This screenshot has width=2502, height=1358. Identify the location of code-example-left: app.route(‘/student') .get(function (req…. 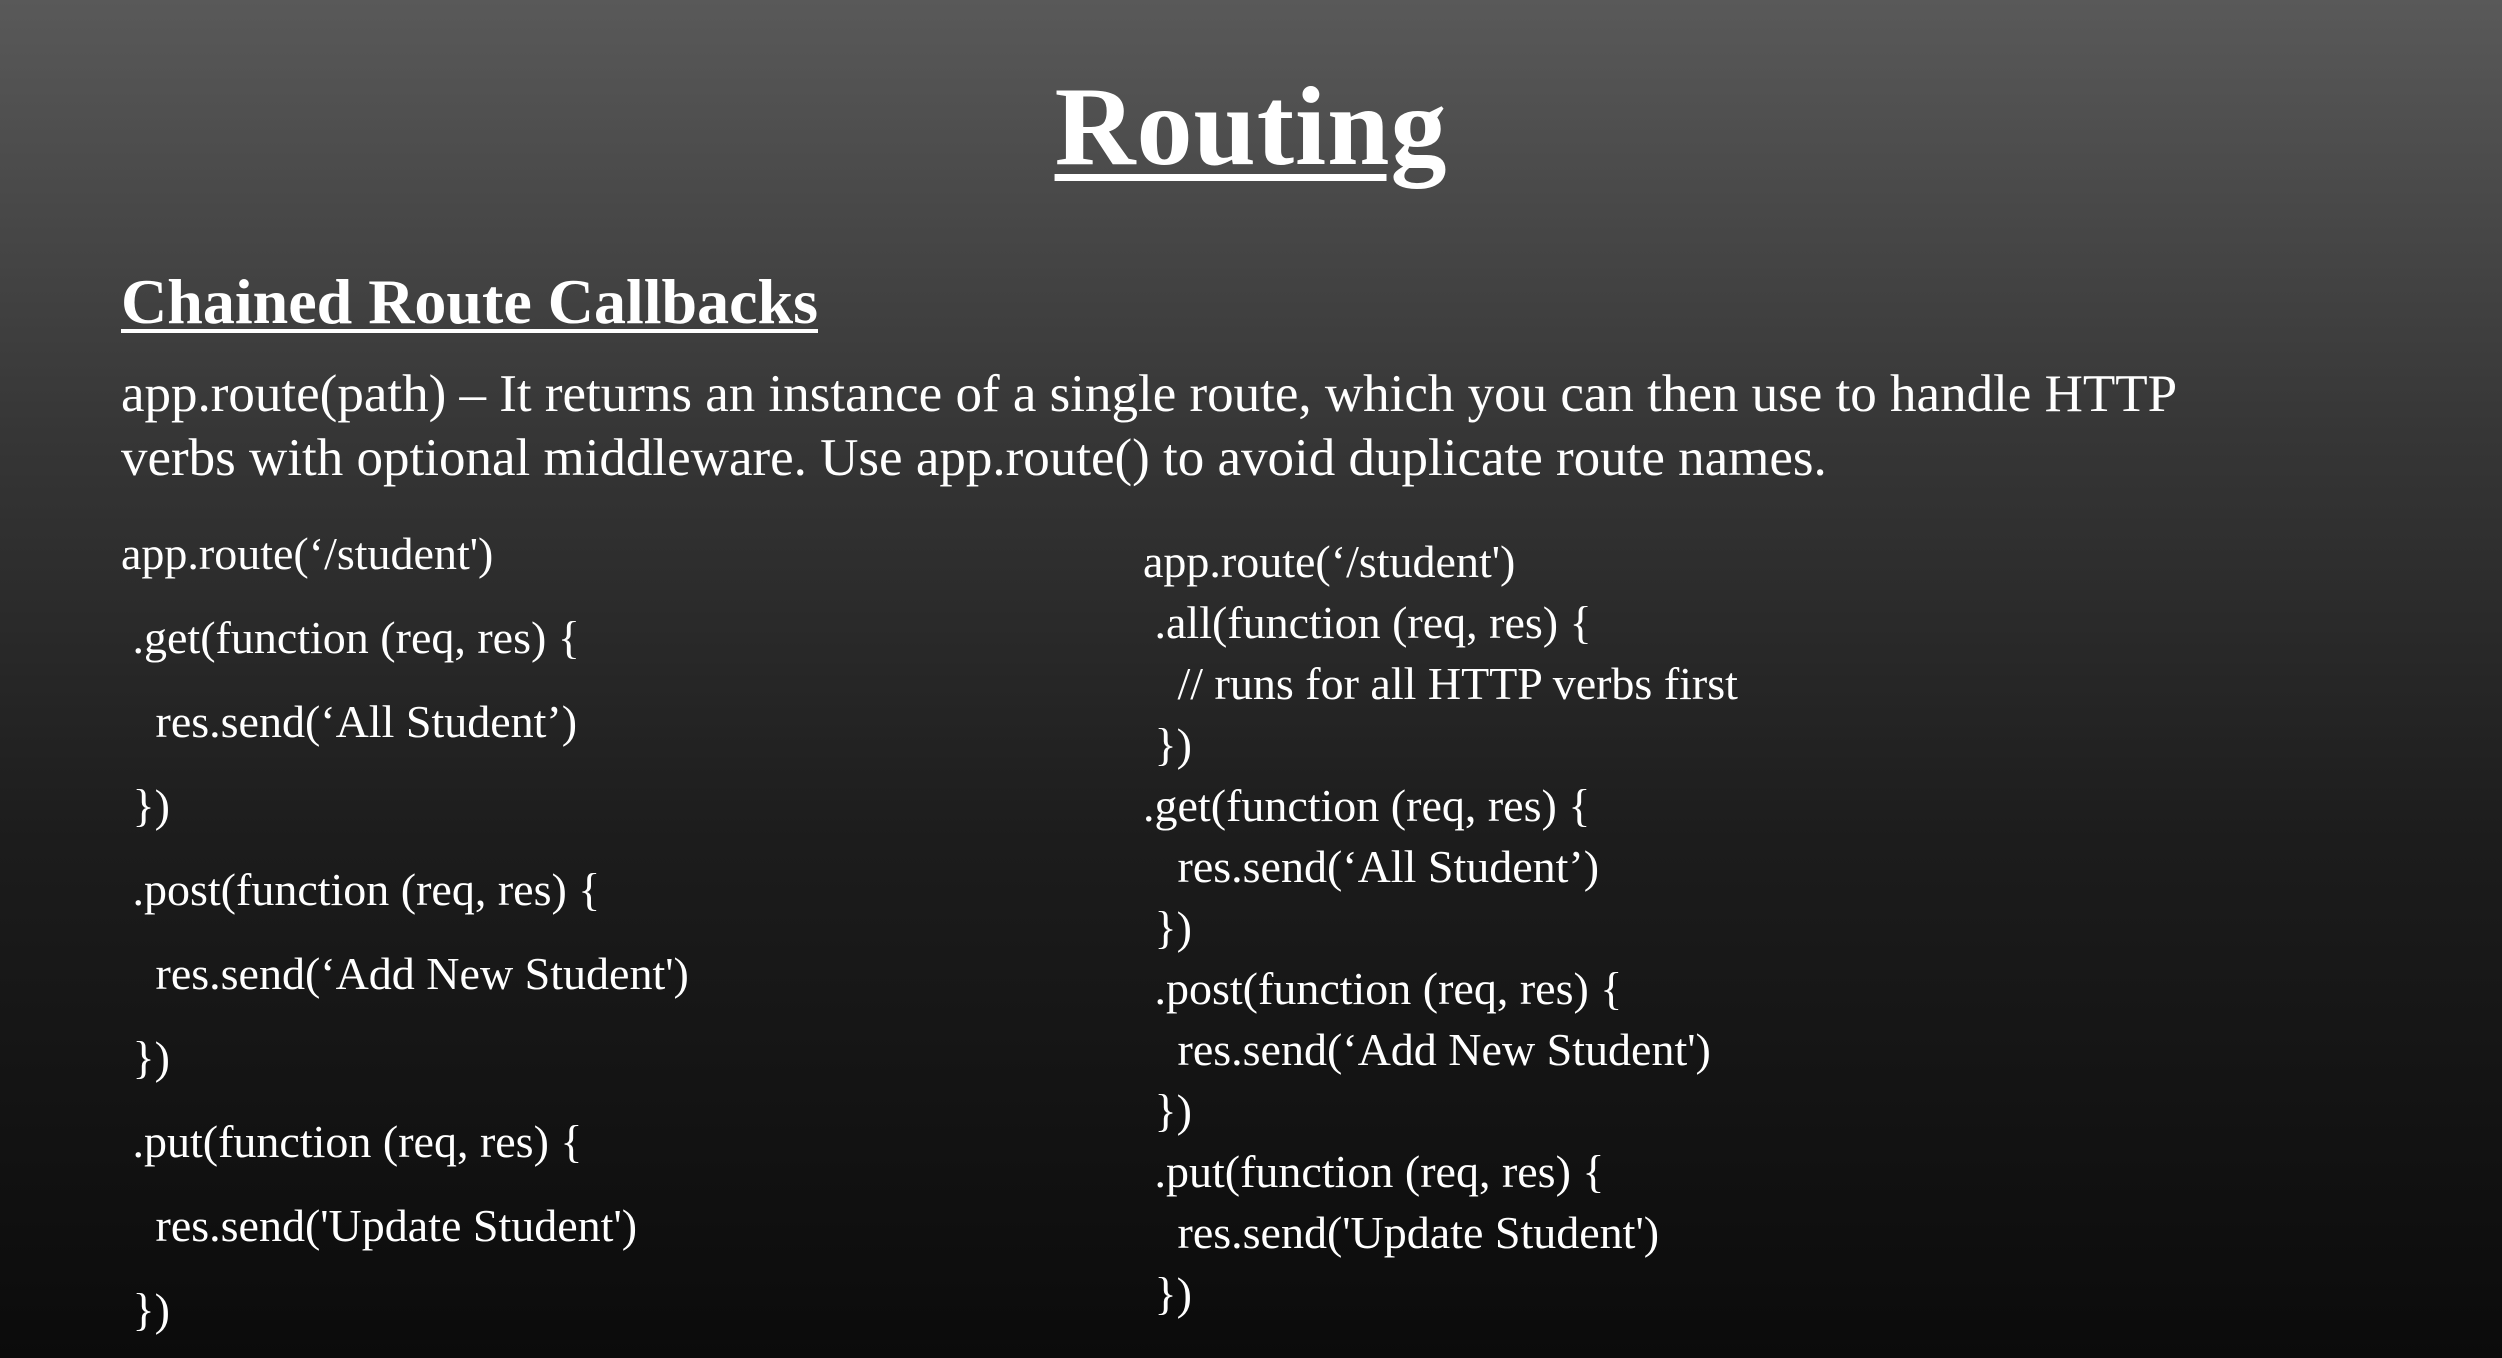
(405, 932).